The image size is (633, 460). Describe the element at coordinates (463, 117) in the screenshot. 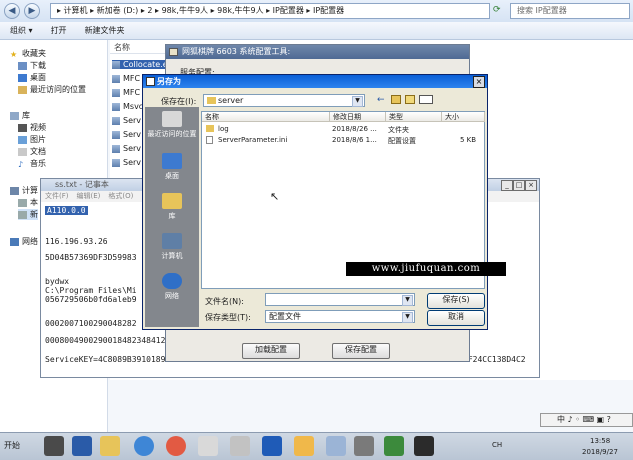

I see `column-size: 大小` at that location.